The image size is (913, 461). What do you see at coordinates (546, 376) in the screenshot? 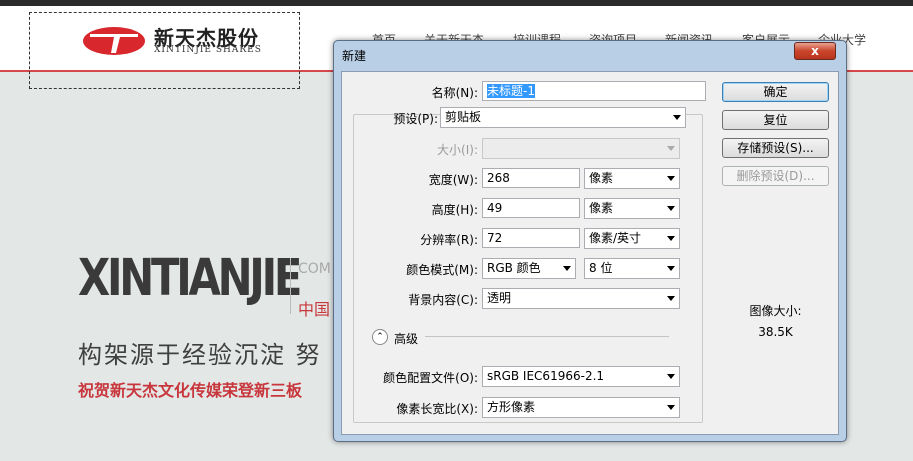
I see `color-profile-value: sRGB IEC61966-2.1` at bounding box center [546, 376].